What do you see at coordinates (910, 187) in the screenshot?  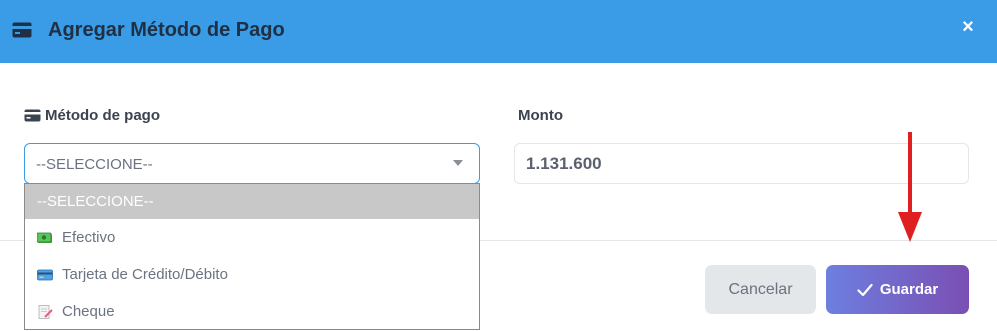 I see `red-arrow-annotation` at bounding box center [910, 187].